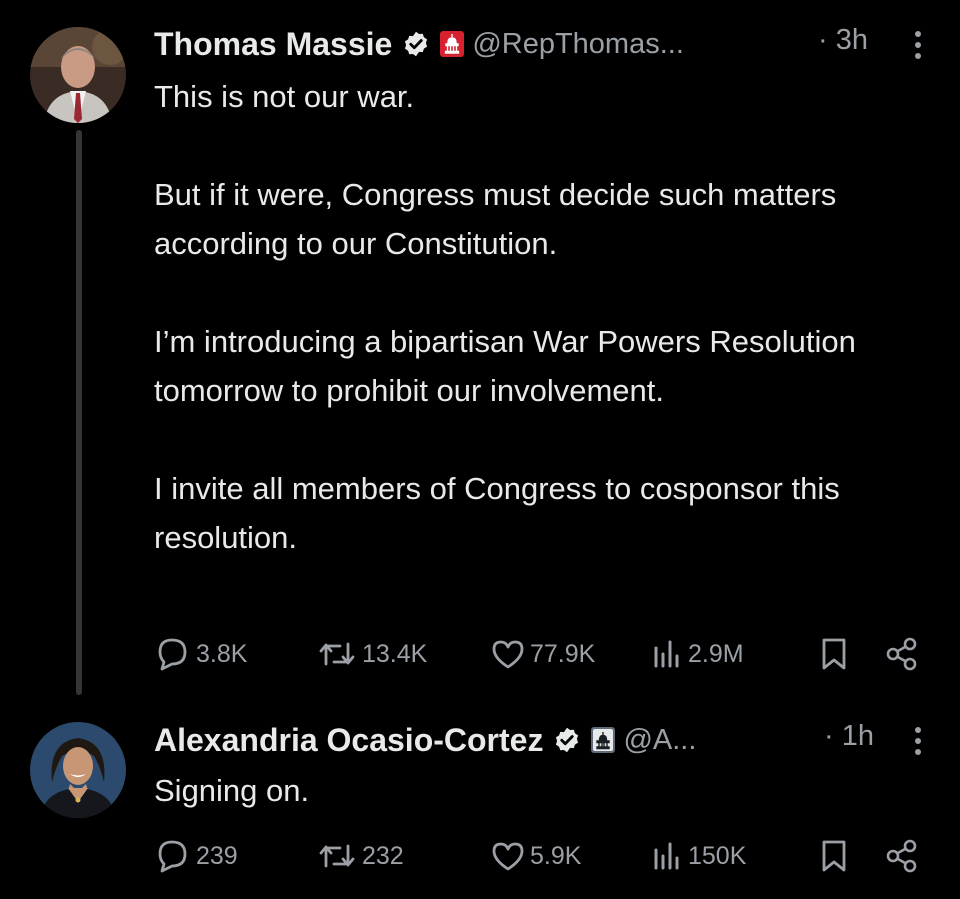 The image size is (960, 899). I want to click on tweet-actions: 239 232 5.9K 150K, so click(539, 858).